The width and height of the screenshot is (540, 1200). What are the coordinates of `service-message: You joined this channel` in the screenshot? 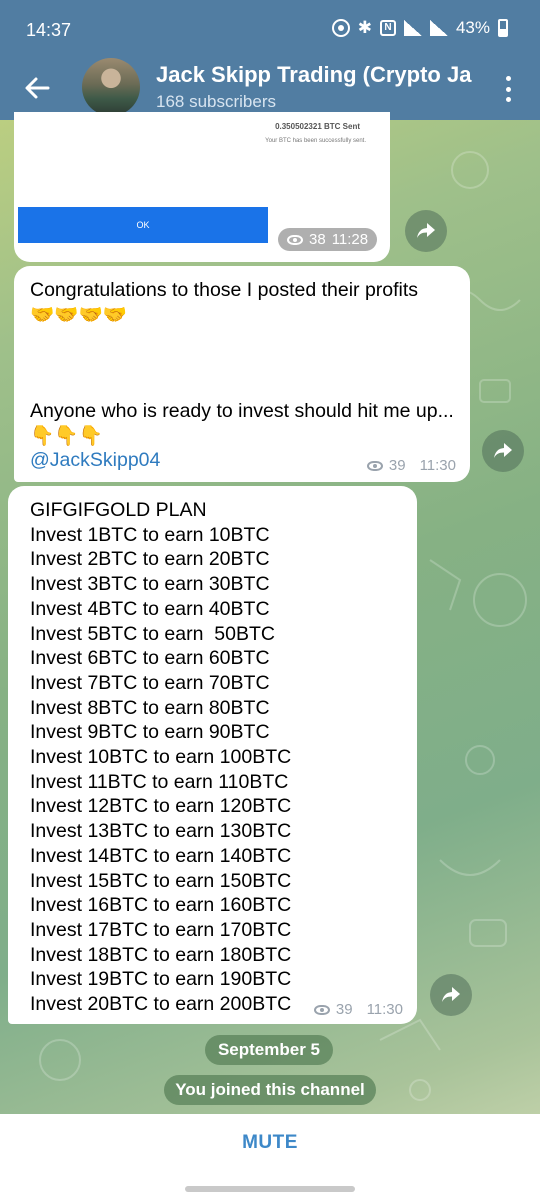 It's located at (270, 1090).